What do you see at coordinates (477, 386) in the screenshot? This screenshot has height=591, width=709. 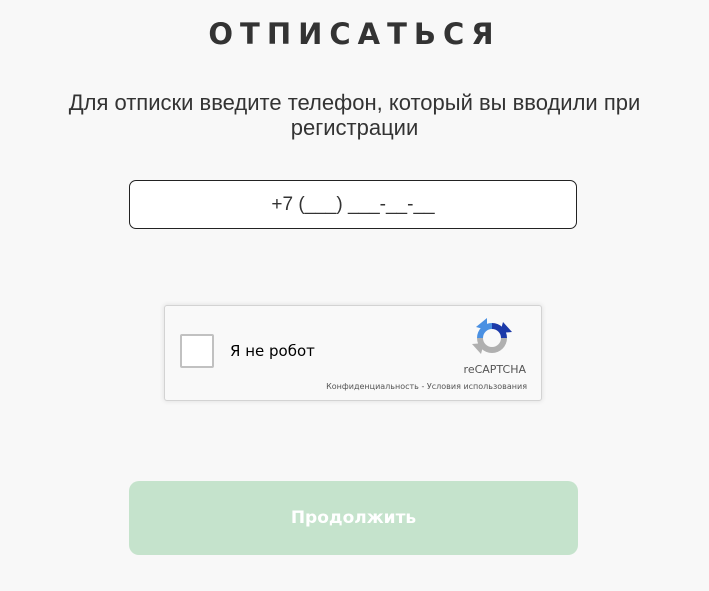 I see `captcha-terms-link: Условия использования` at bounding box center [477, 386].